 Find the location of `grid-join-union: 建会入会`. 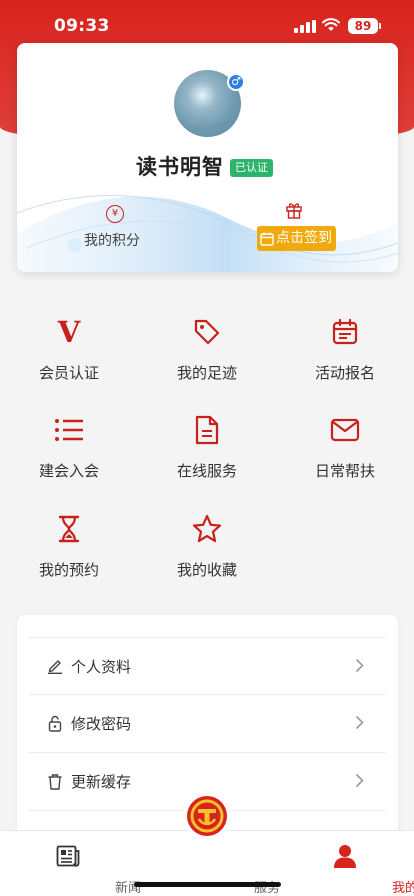

grid-join-union: 建会入会 is located at coordinates (69, 447).